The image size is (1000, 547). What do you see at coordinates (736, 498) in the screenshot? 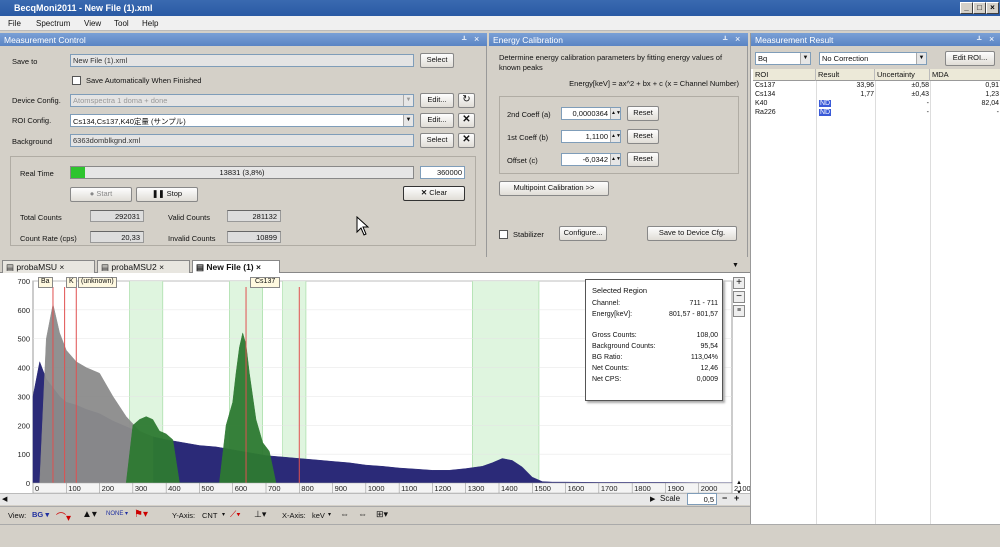
I see `scale-plus-icon: +` at bounding box center [736, 498].